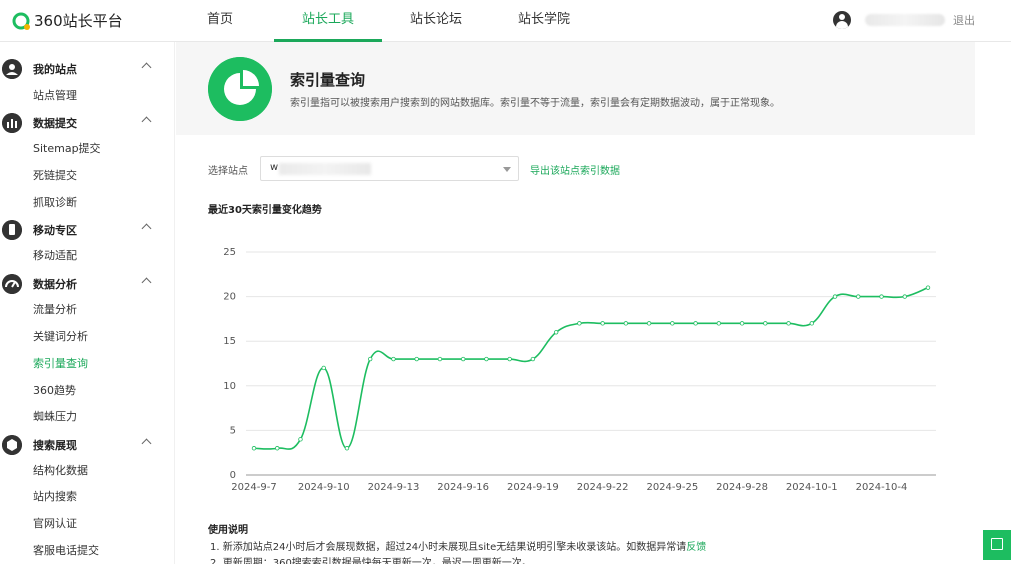 Image resolution: width=1011 pixels, height=564 pixels. I want to click on sidebar-item-site-manage: 站点管理, so click(55, 96).